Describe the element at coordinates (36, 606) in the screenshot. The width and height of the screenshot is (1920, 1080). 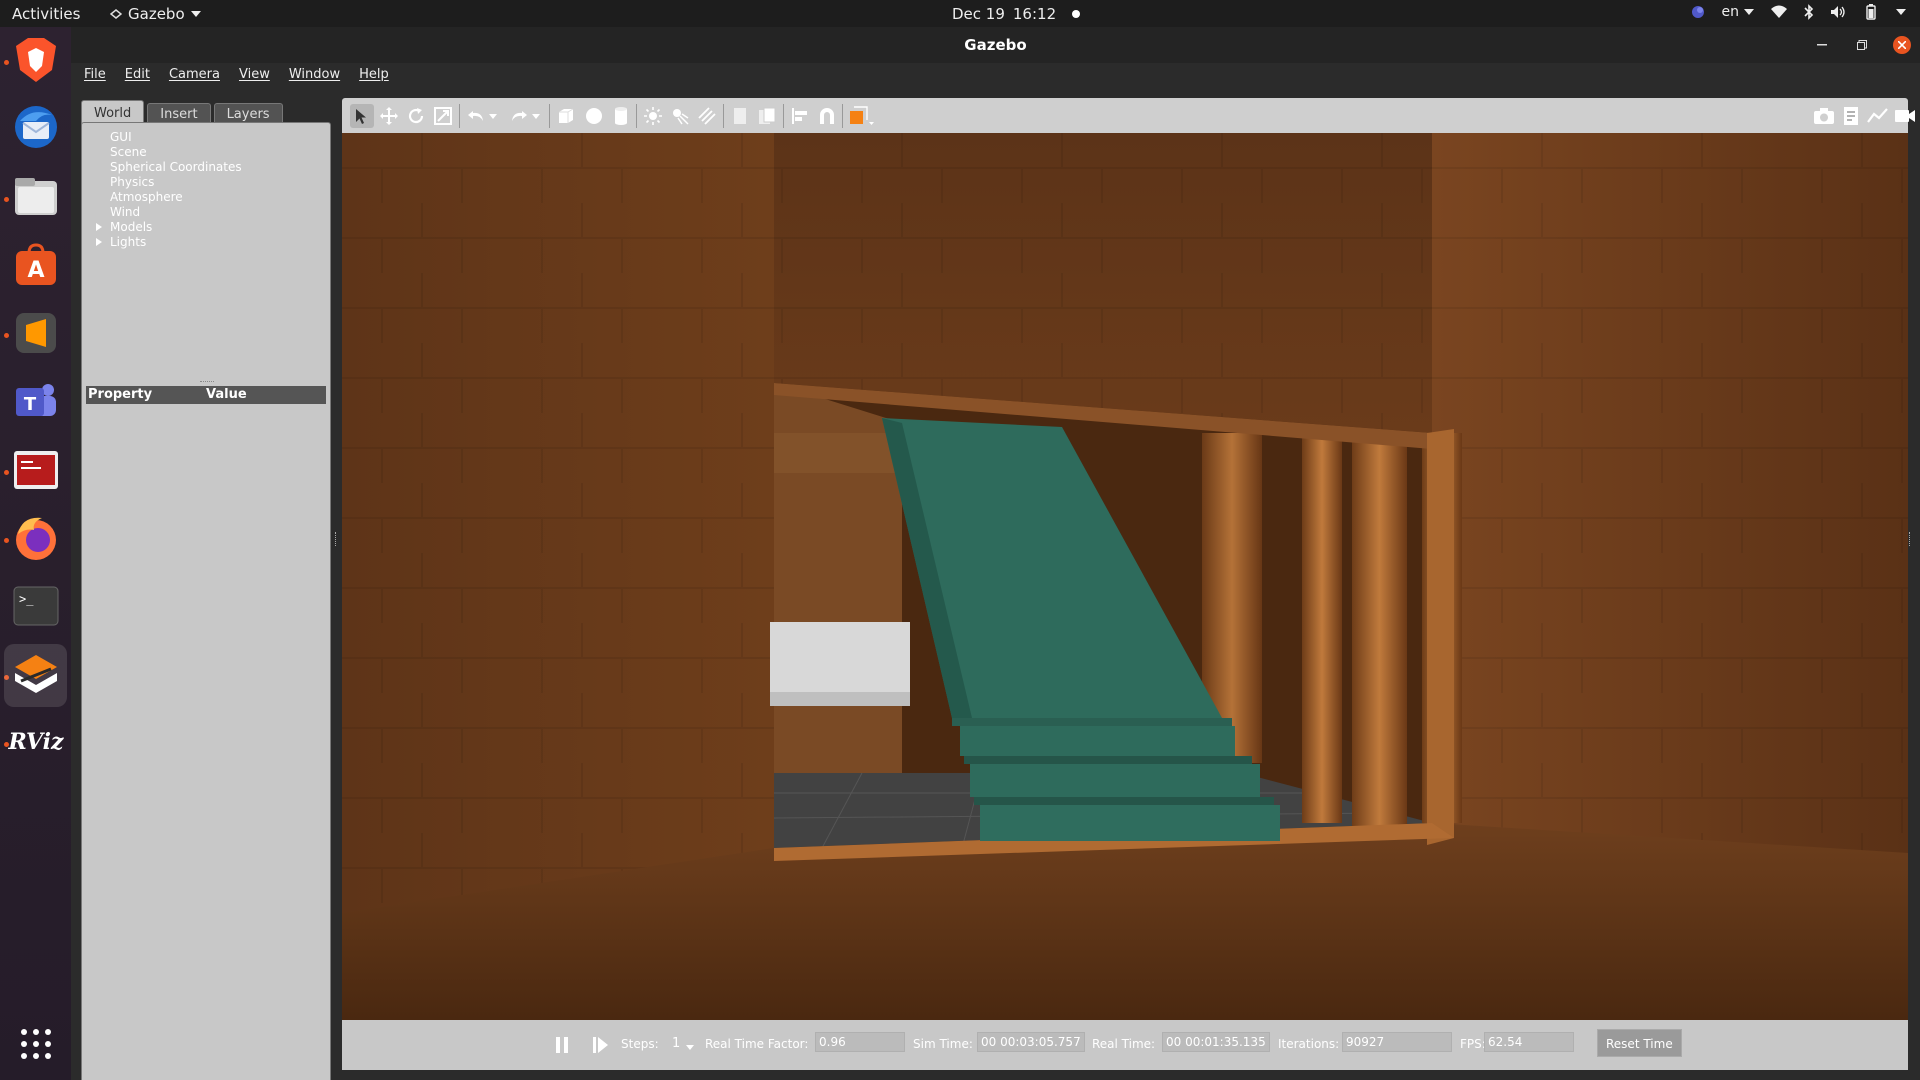
I see `terminal-icon: >_` at that location.